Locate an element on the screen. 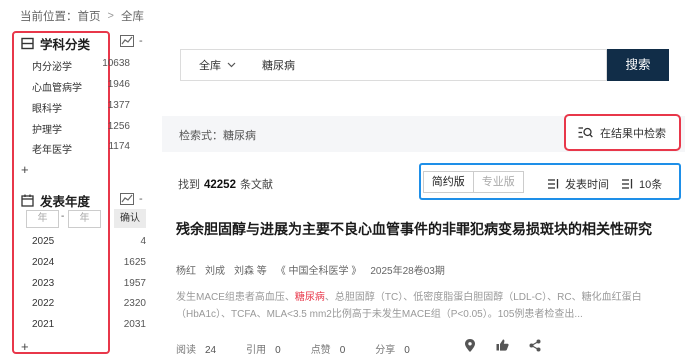 The height and width of the screenshot is (360, 692). search-button: 搜索 is located at coordinates (638, 65).